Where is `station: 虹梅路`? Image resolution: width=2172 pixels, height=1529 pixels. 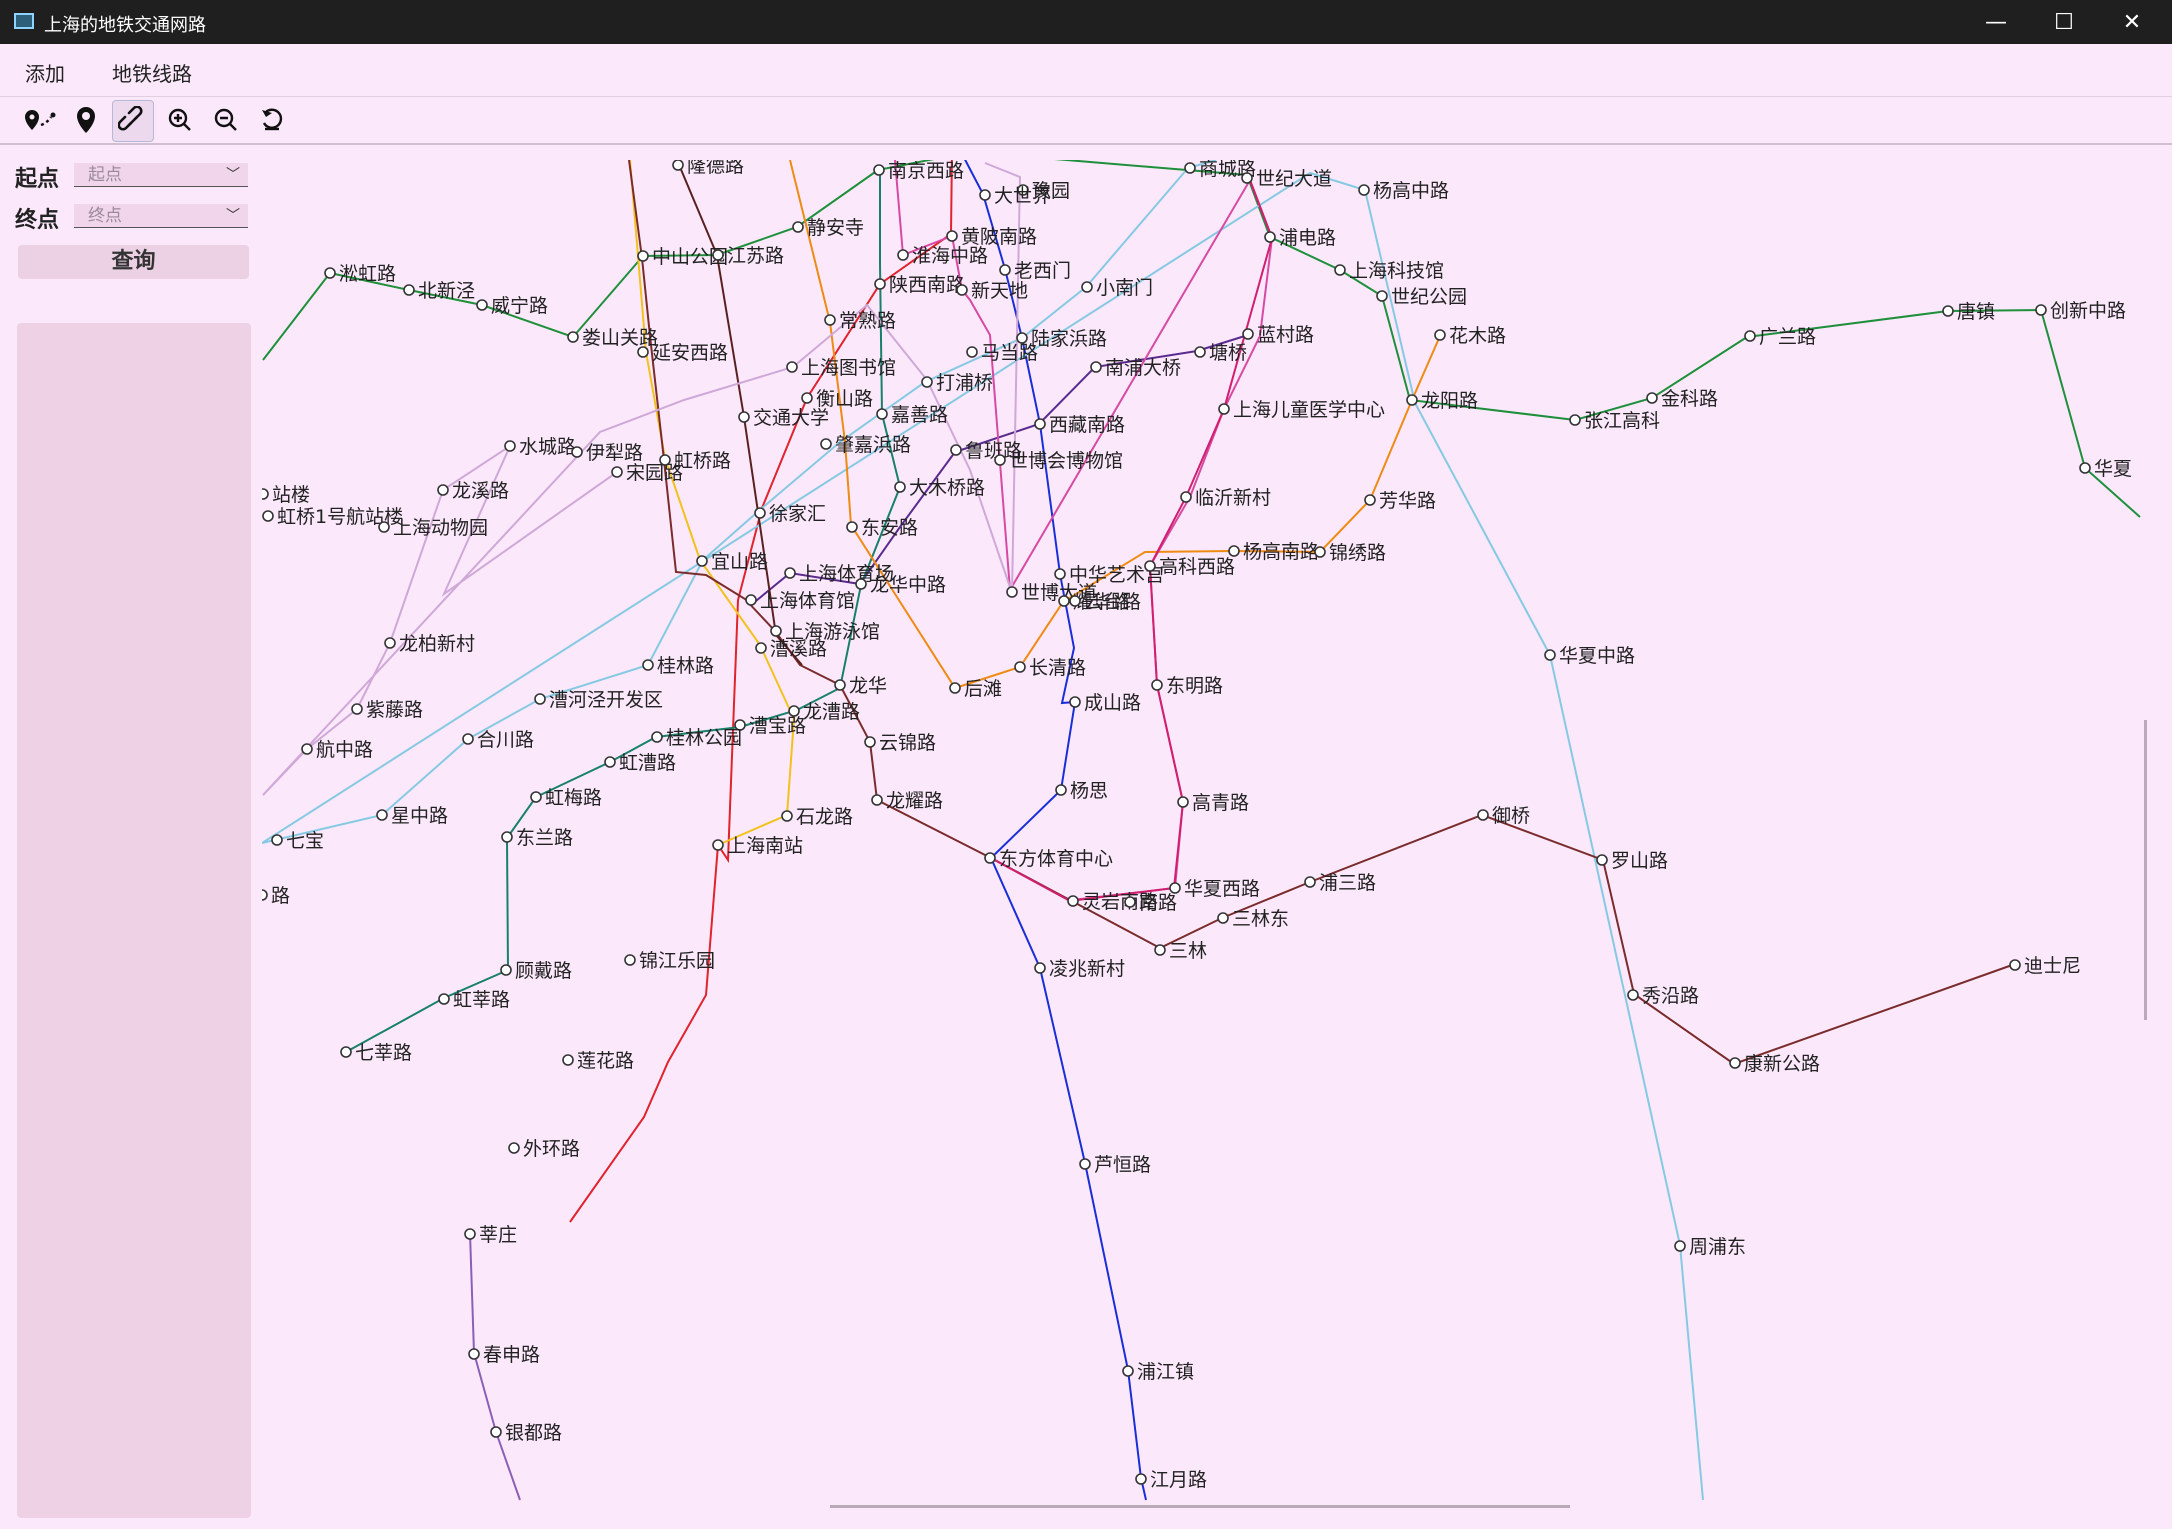
station: 虹梅路 is located at coordinates (566, 798).